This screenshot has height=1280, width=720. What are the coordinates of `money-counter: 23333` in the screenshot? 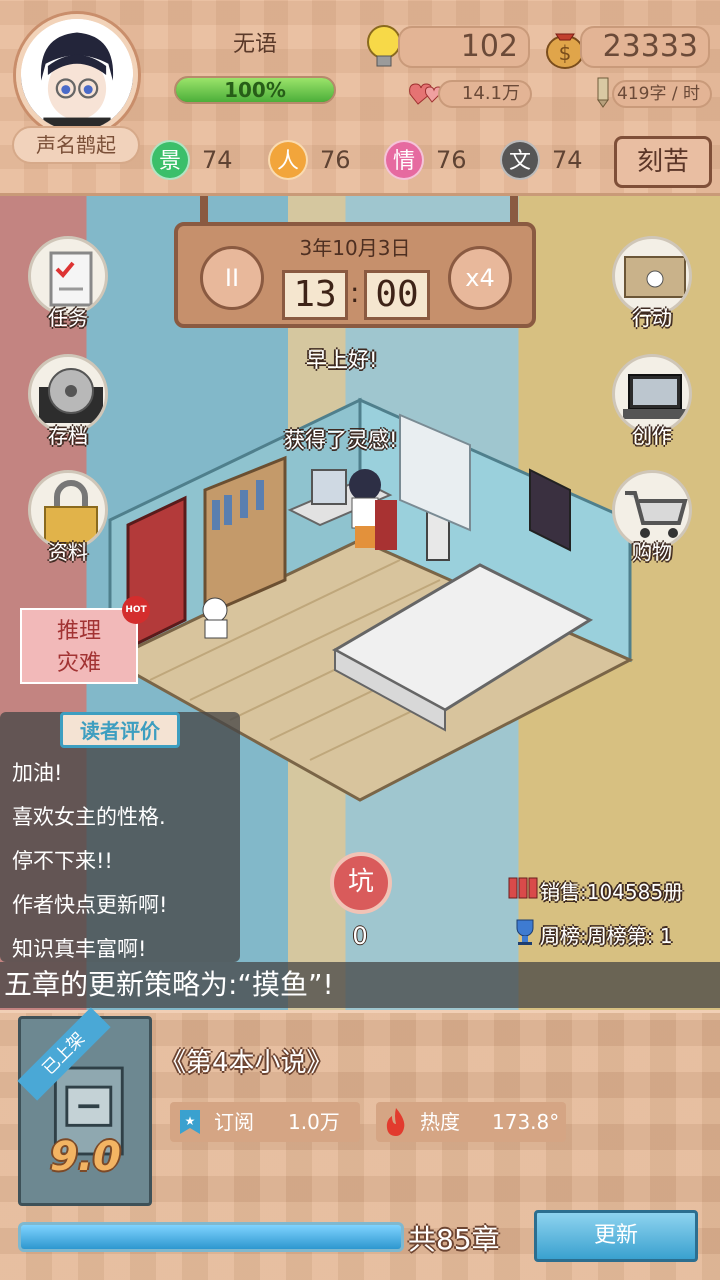 It's located at (645, 47).